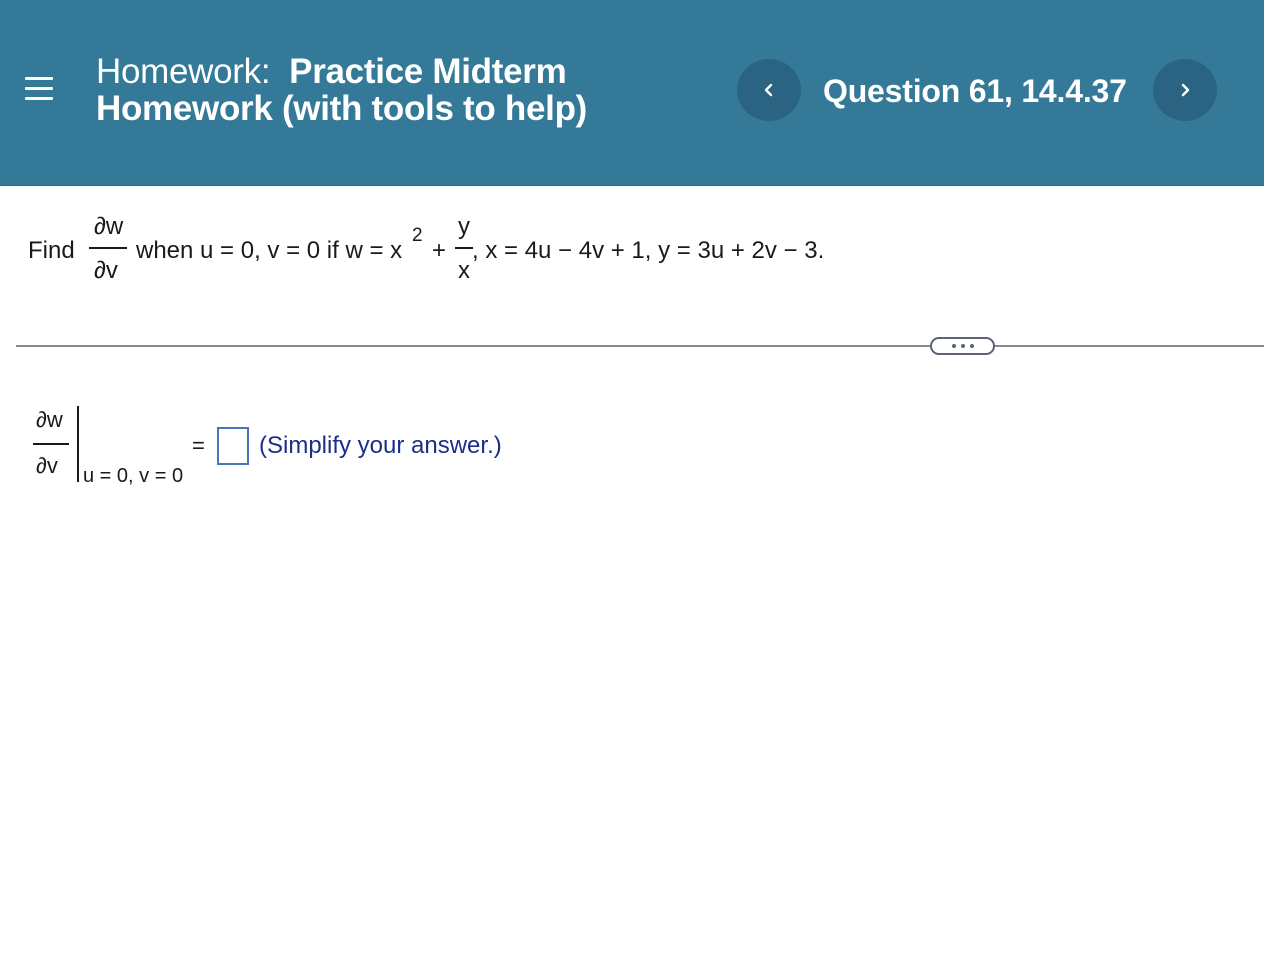  What do you see at coordinates (439, 250) in the screenshot?
I see `plus-sign: +` at bounding box center [439, 250].